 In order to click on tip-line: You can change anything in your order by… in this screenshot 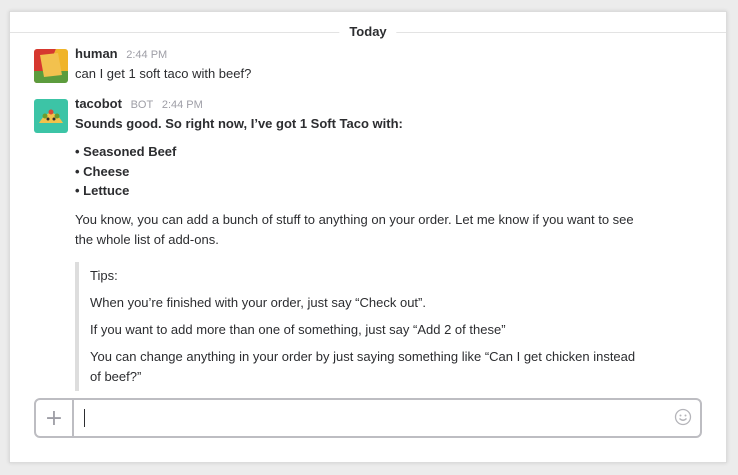, I will do `click(363, 366)`.